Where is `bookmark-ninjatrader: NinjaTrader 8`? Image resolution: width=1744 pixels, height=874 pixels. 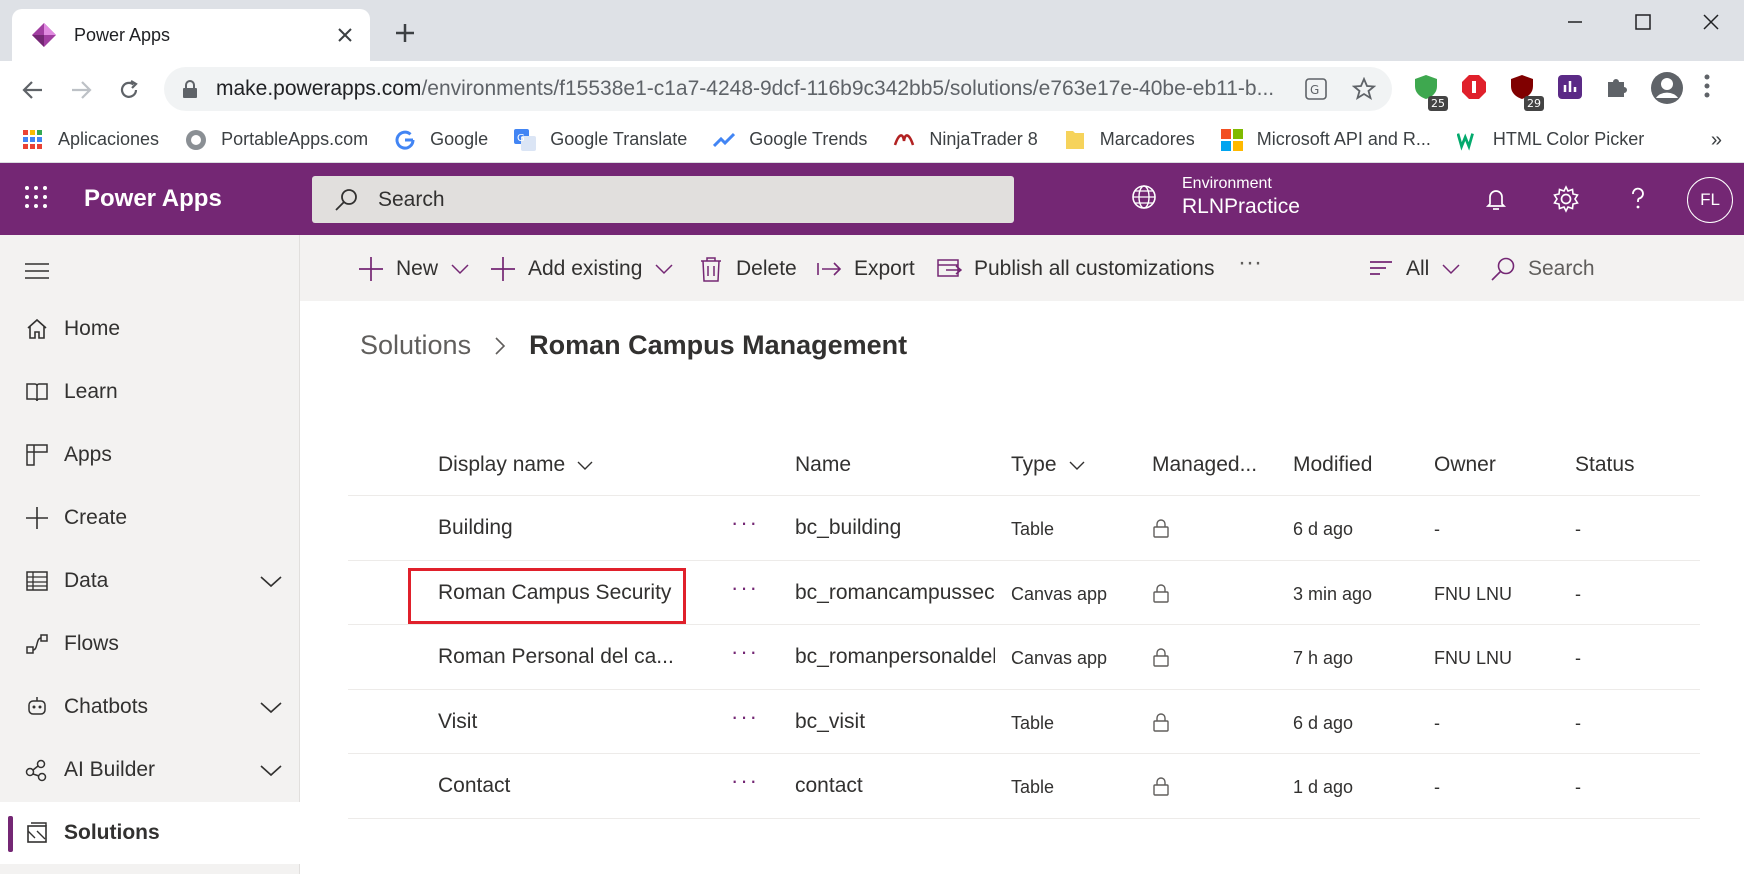
bookmark-ninjatrader: NinjaTrader 8 is located at coordinates (965, 140).